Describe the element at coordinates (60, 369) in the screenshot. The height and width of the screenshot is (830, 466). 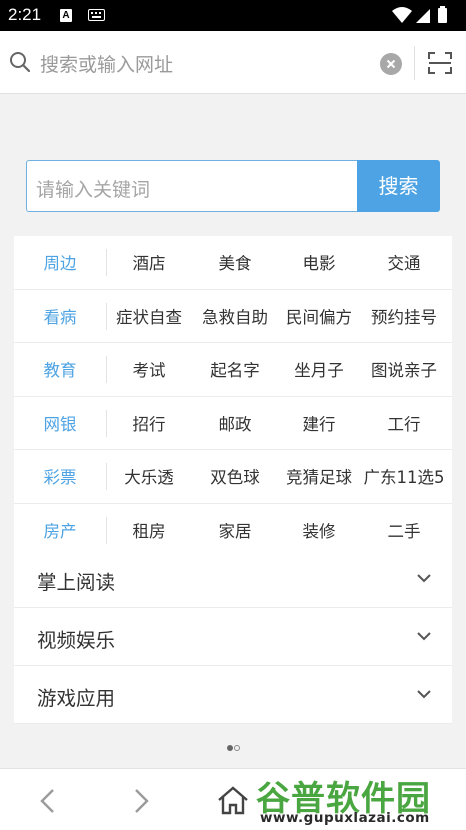
I see `category-label: 教育` at that location.